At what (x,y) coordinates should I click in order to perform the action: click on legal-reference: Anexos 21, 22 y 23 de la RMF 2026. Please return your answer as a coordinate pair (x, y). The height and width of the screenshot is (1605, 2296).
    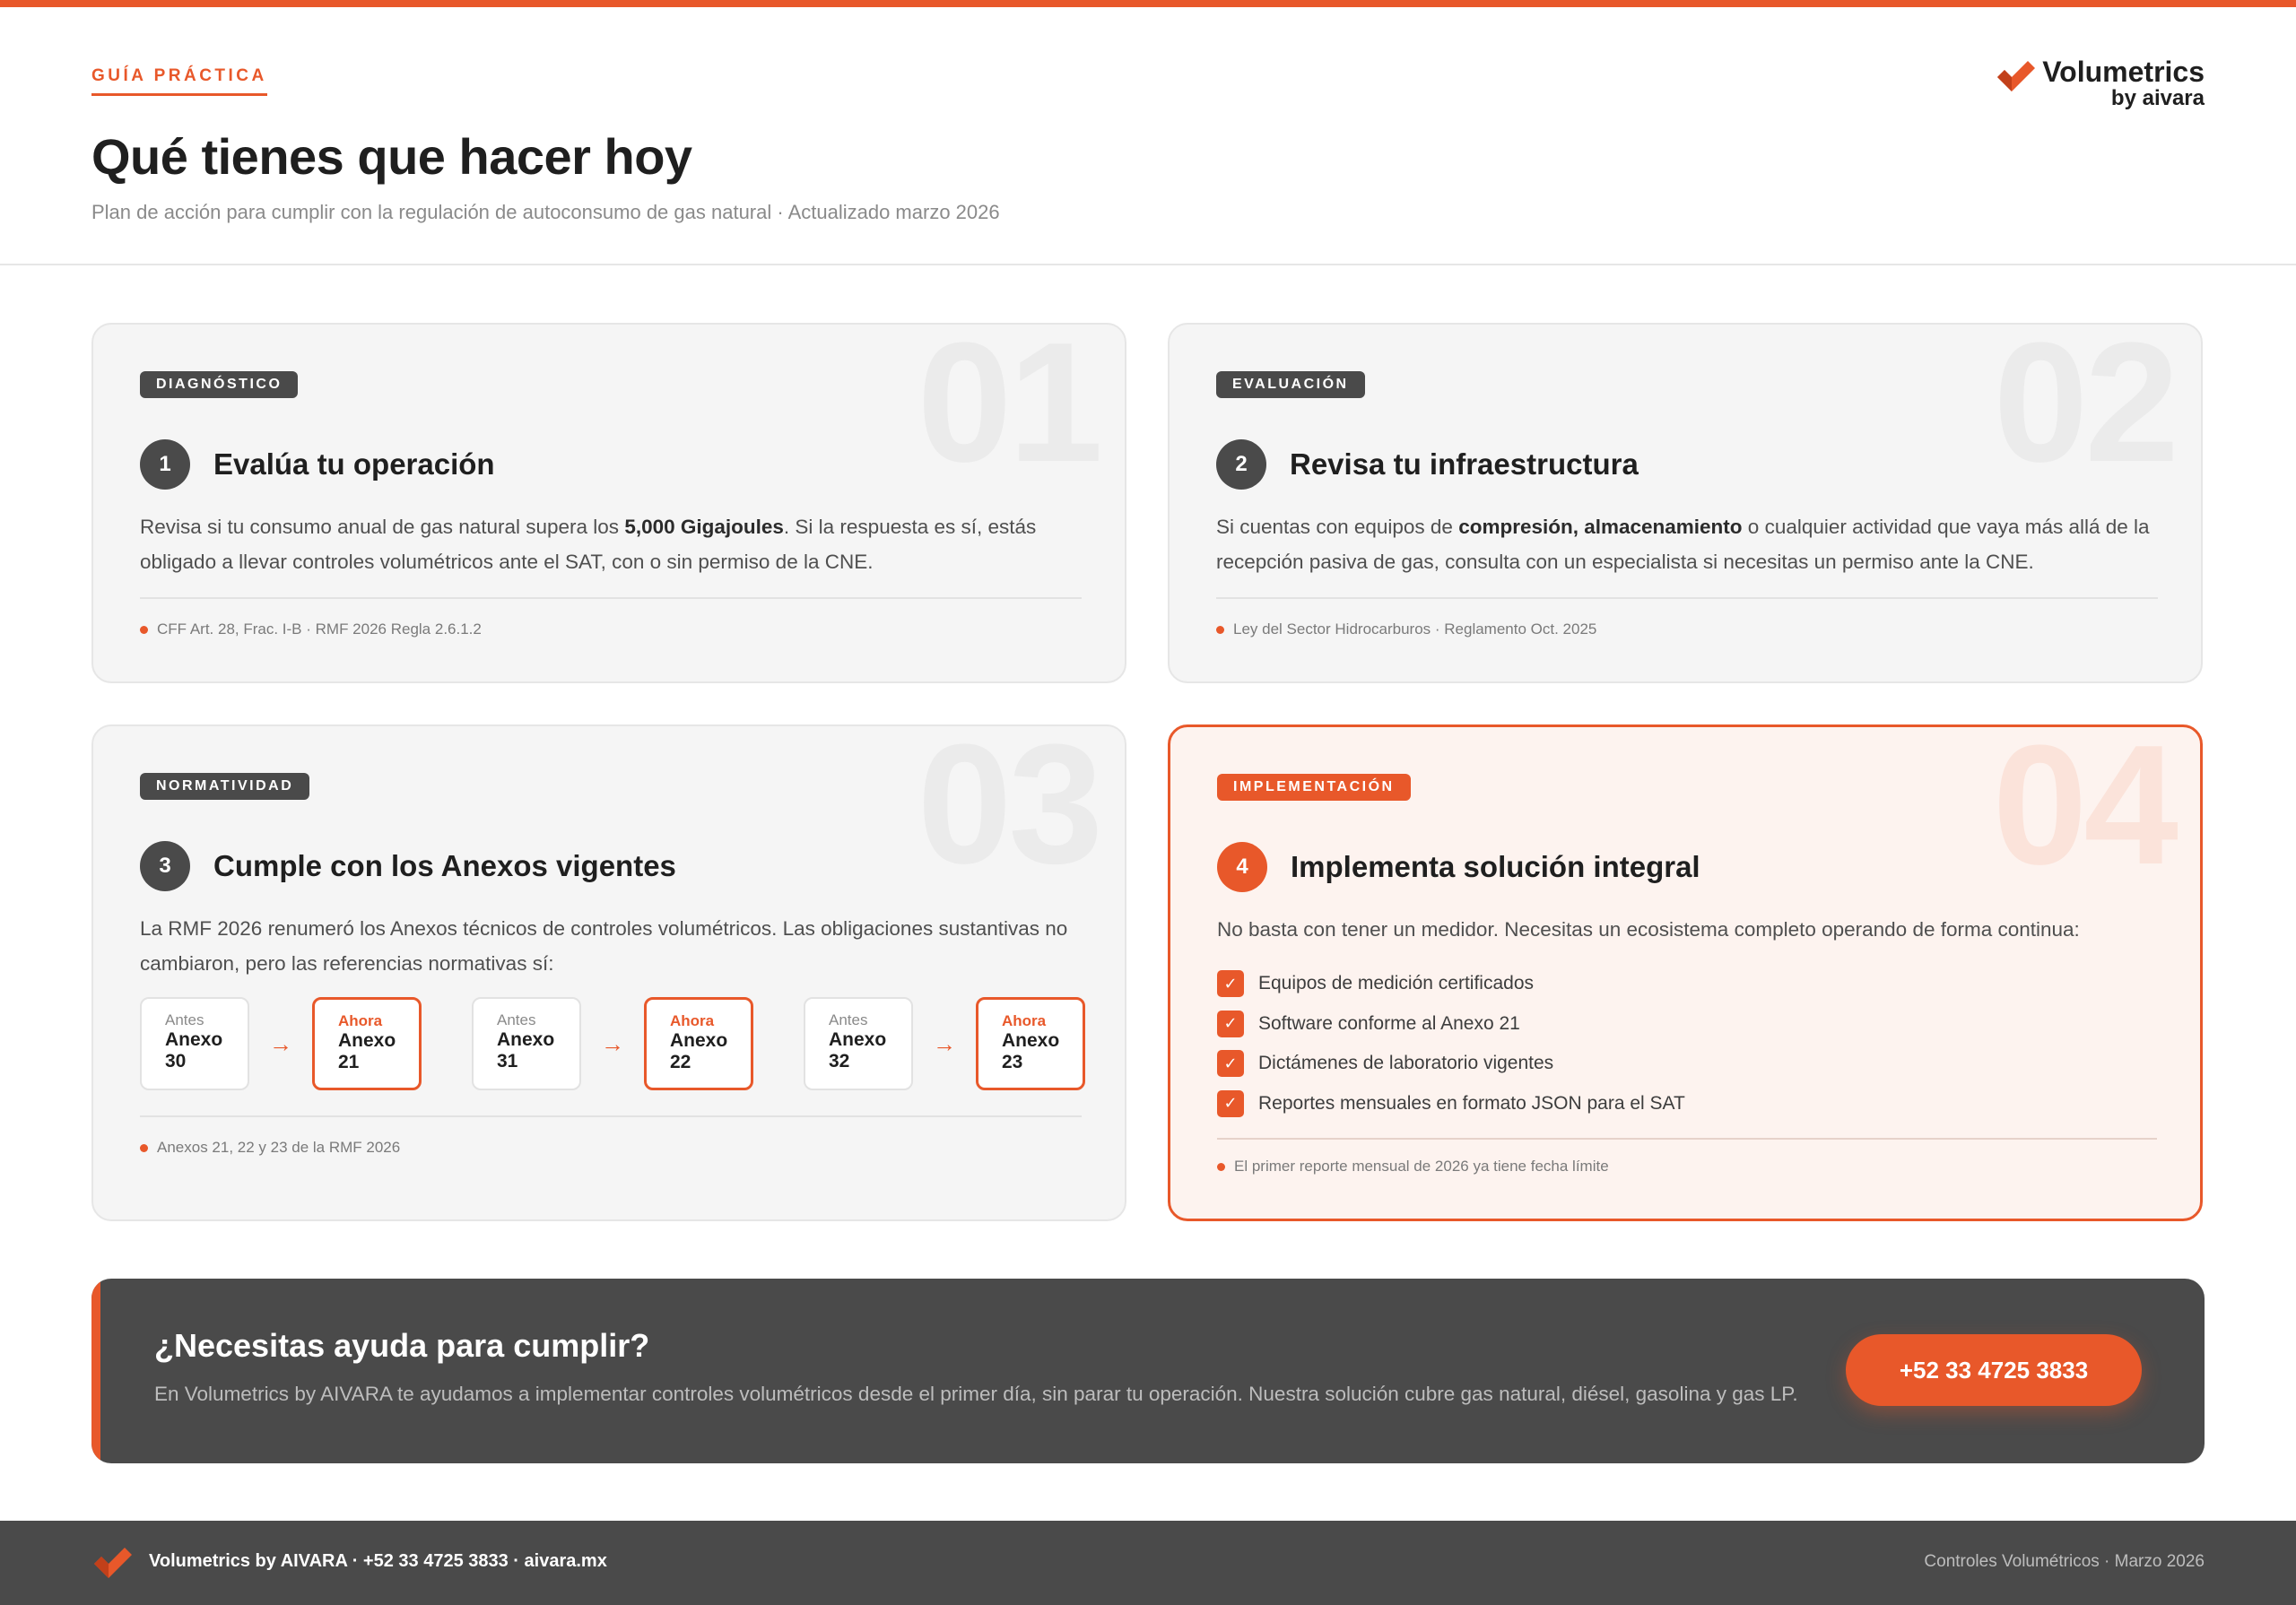
    Looking at the image, I should click on (270, 1148).